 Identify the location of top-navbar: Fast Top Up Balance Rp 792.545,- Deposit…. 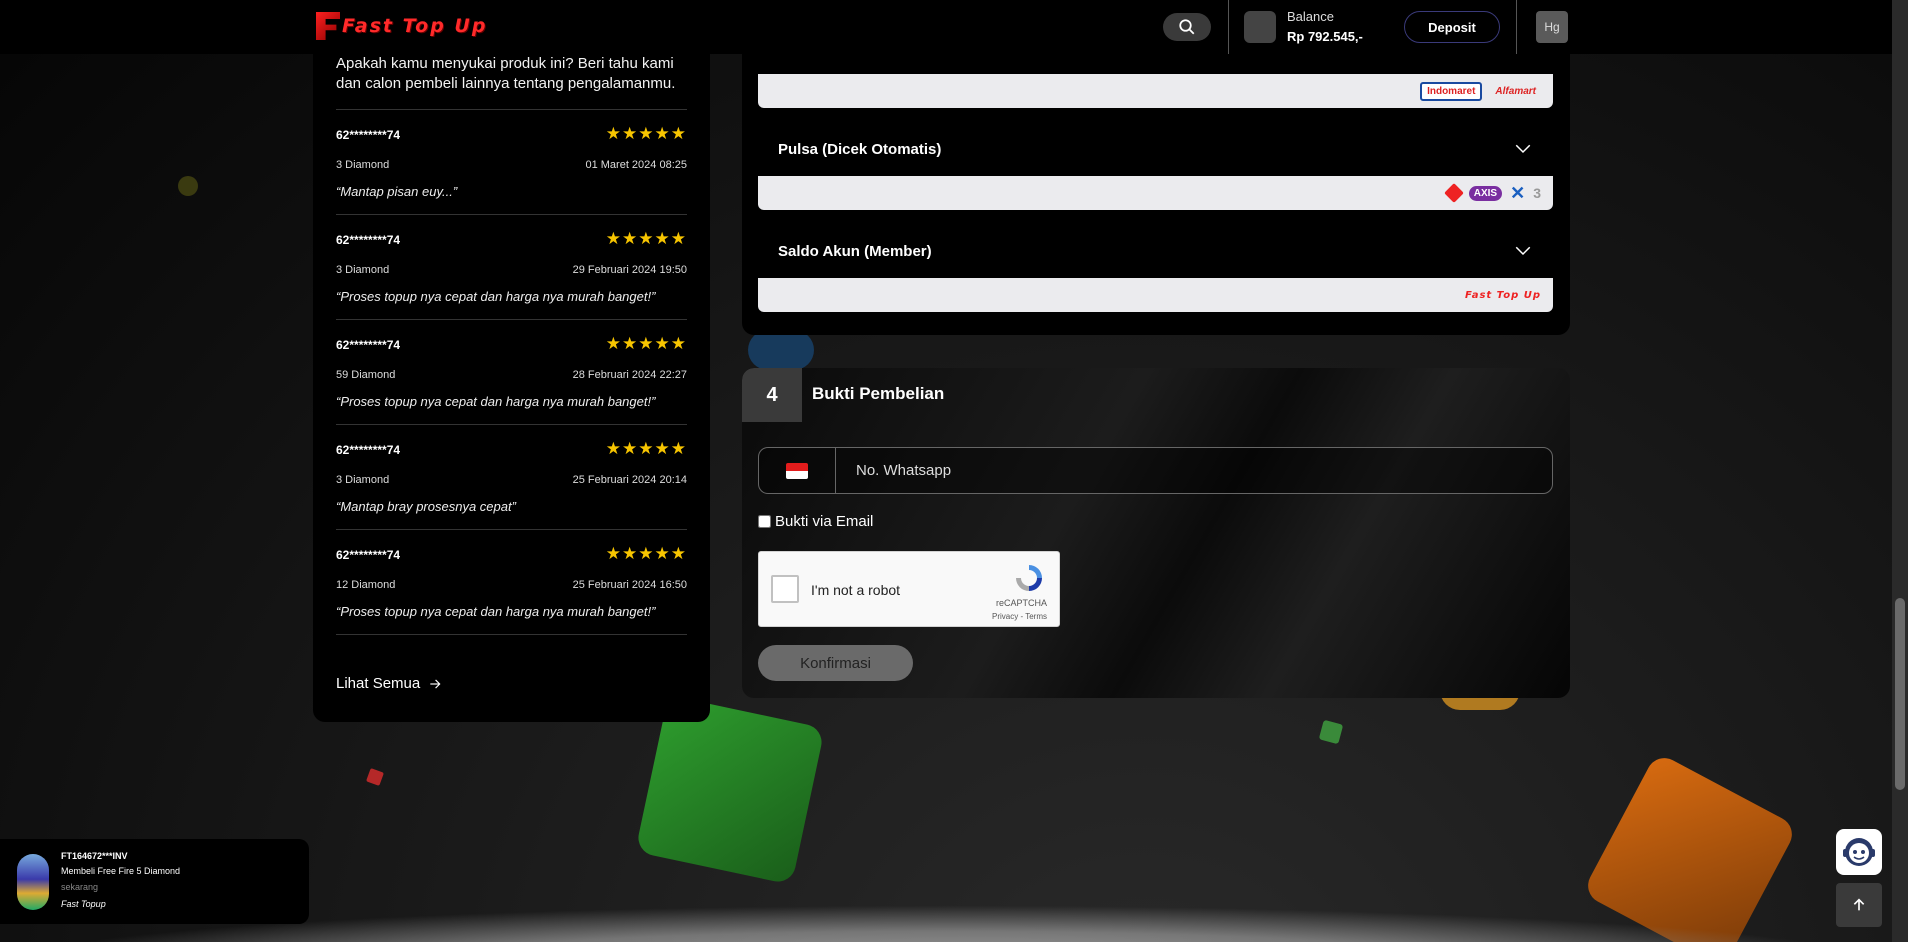
(946, 27).